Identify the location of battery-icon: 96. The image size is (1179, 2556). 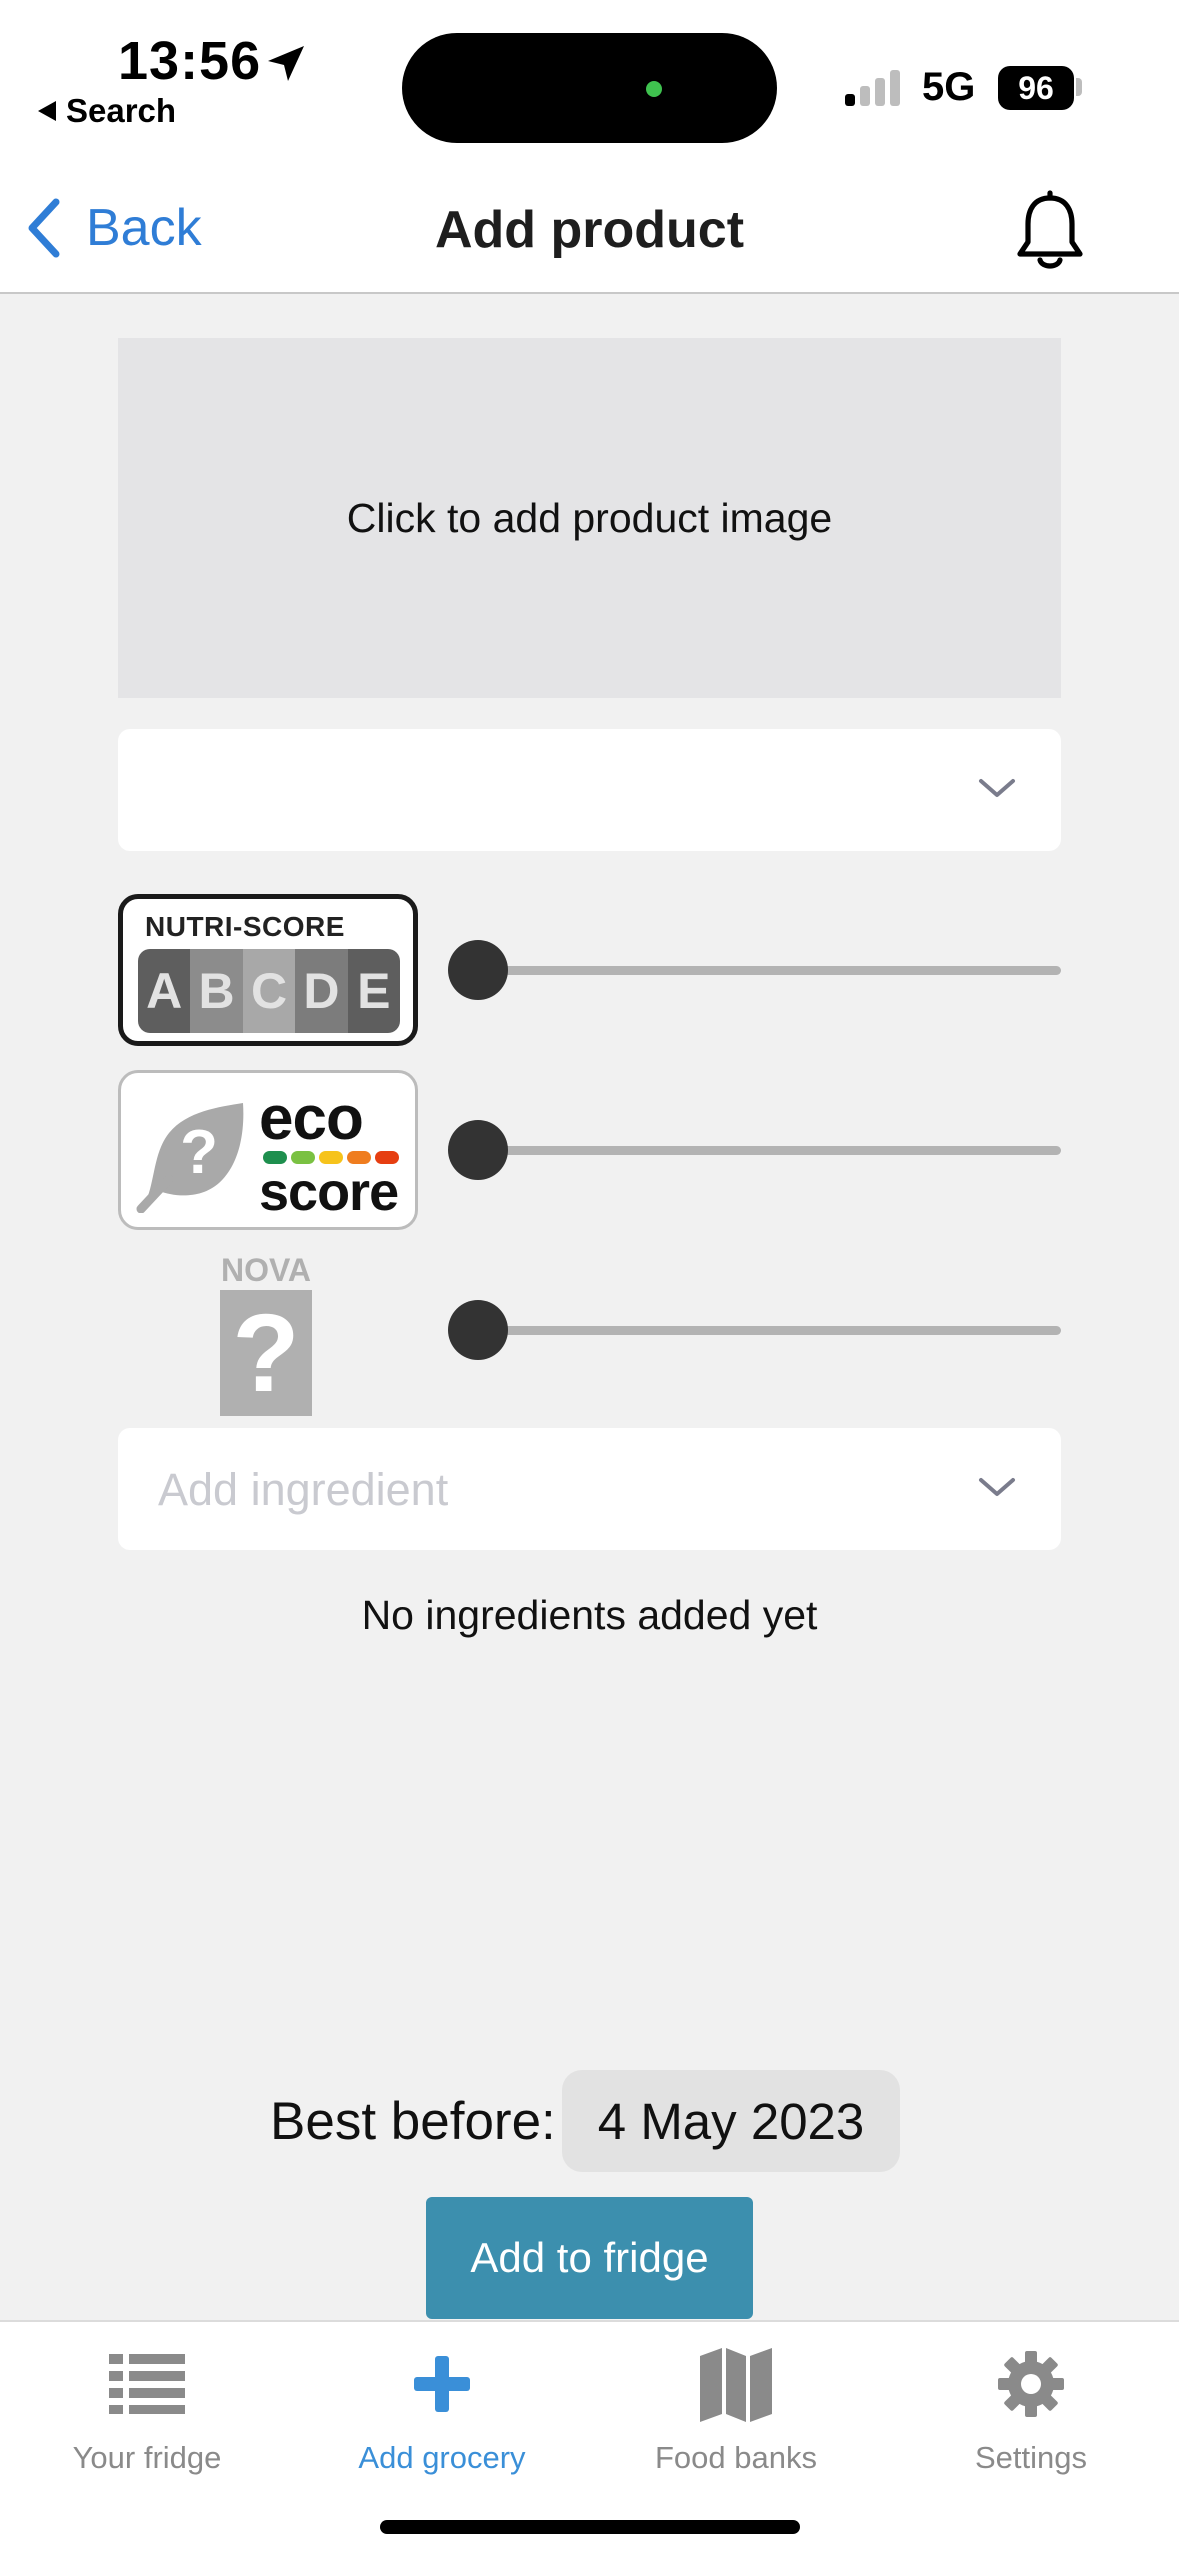
(1036, 88).